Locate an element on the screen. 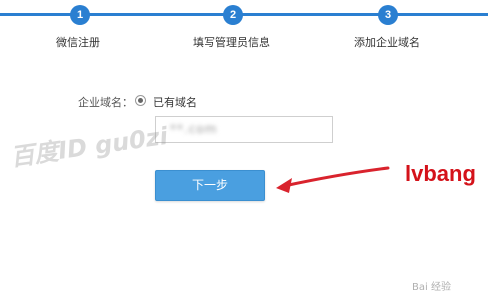  step-2-number: 2 is located at coordinates (233, 15).